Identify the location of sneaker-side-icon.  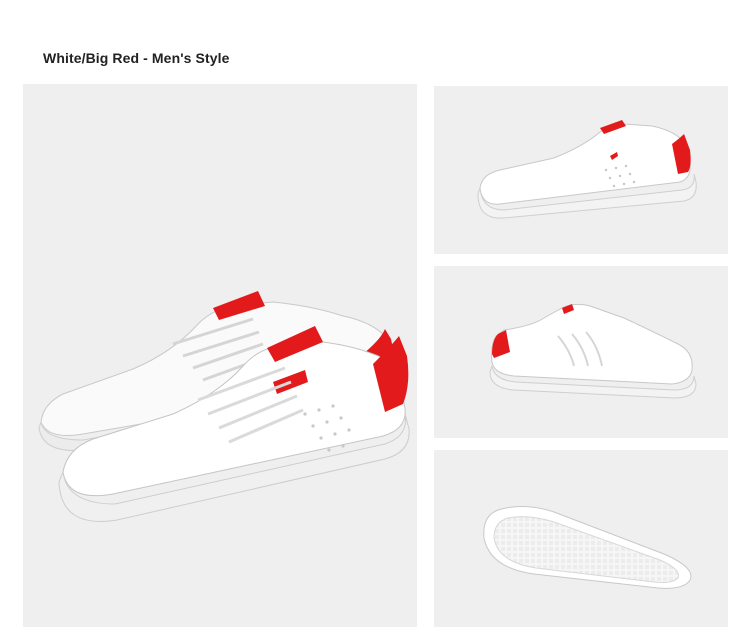
(587, 169).